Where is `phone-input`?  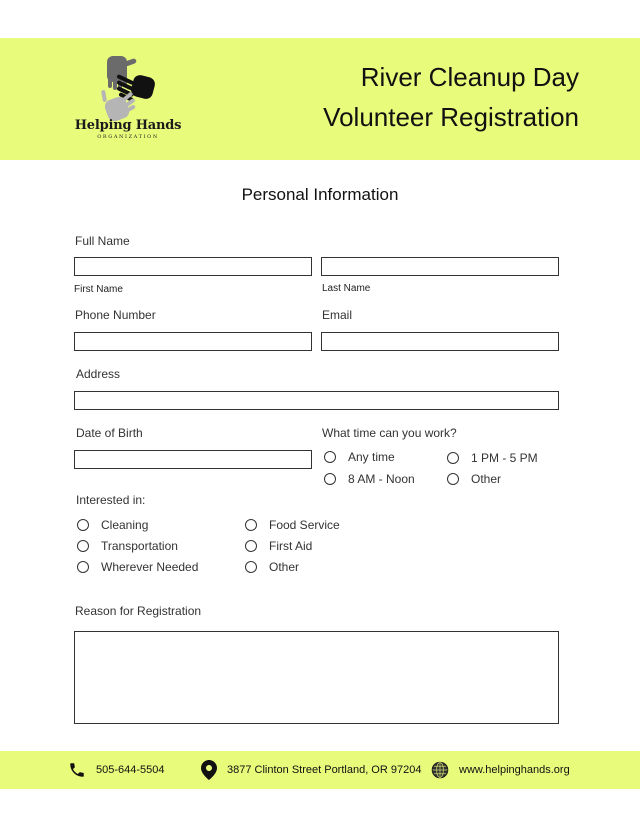 phone-input is located at coordinates (193, 341).